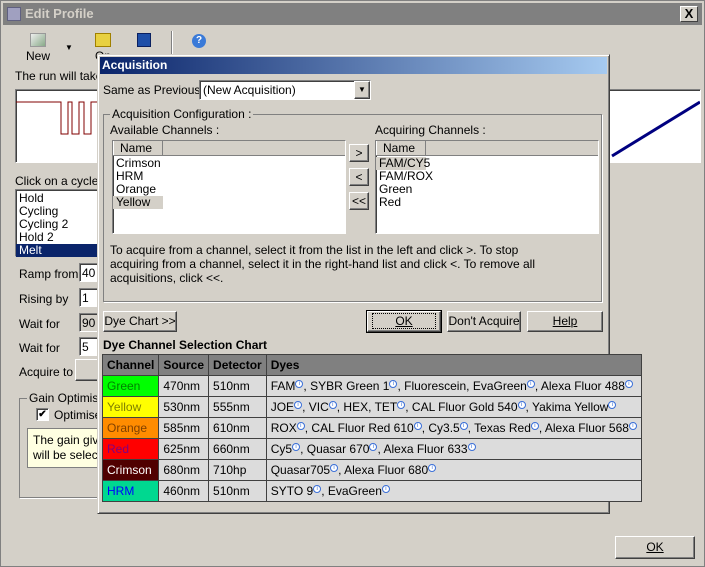 The width and height of the screenshot is (705, 567). I want to click on gain-note: The gain givin will be selecte, so click(67, 448).